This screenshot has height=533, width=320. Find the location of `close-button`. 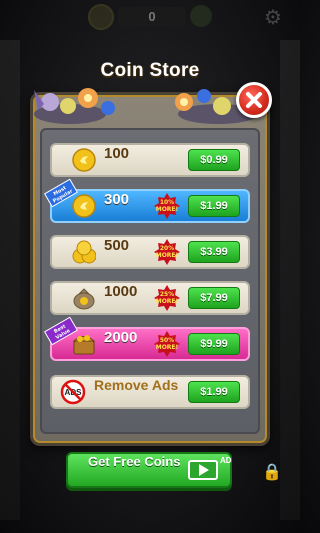

close-button is located at coordinates (254, 100).